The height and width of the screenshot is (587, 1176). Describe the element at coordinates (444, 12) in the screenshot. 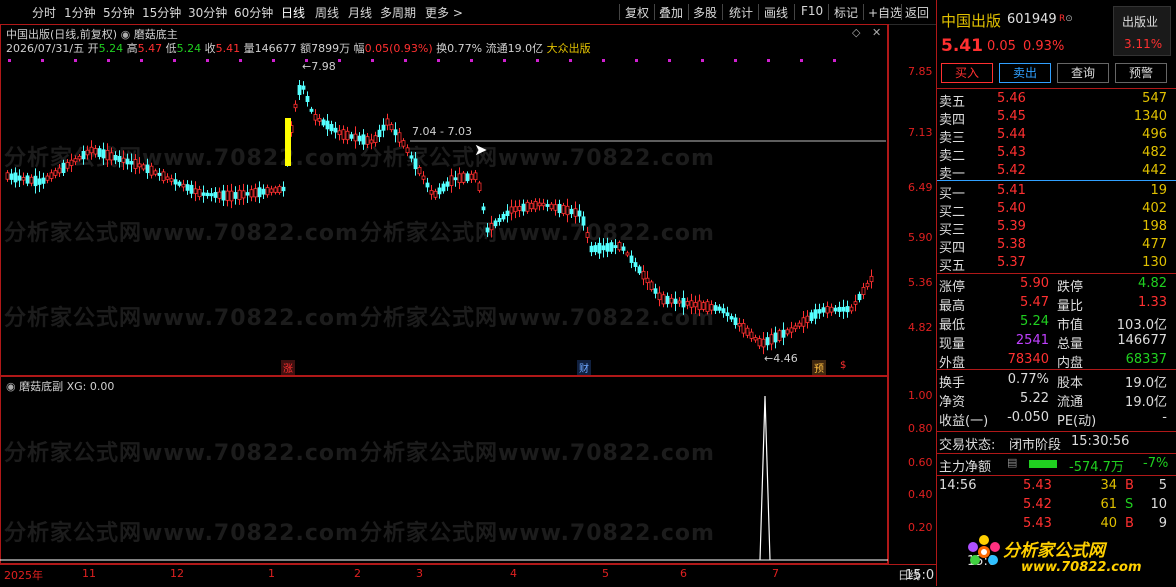

I see `tab-more: 更多 >` at that location.